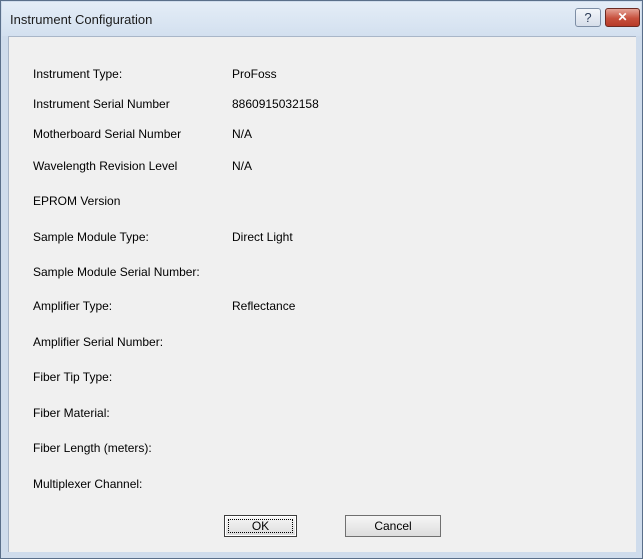 The width and height of the screenshot is (643, 559). I want to click on field-value: 8860915032158, so click(275, 104).